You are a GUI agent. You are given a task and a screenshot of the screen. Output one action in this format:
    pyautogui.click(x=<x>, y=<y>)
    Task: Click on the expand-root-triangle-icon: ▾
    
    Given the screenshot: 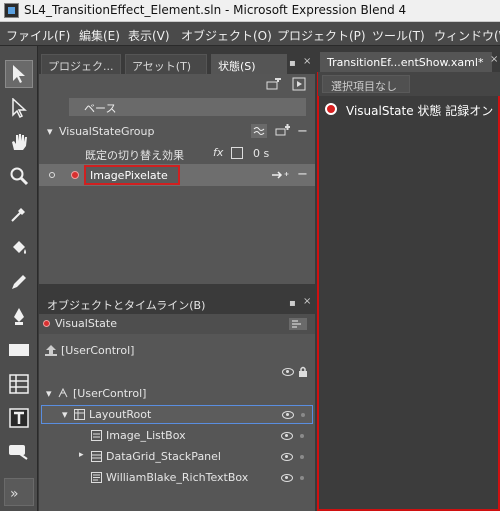 What is the action you would take?
    pyautogui.click(x=49, y=393)
    